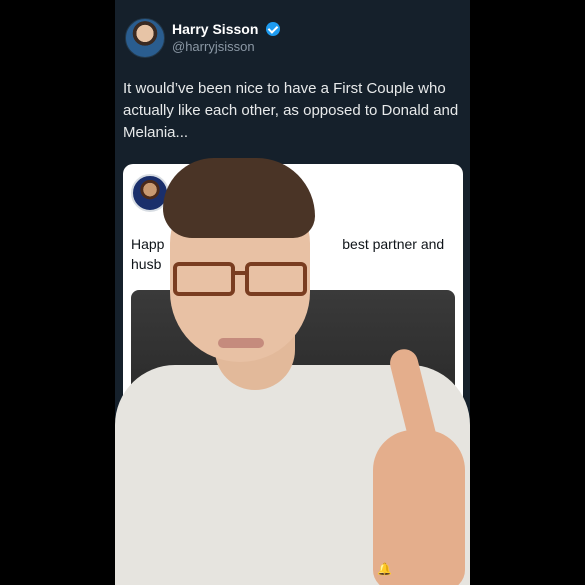 This screenshot has height=585, width=585. What do you see at coordinates (241, 343) in the screenshot?
I see `presenter-mouth` at bounding box center [241, 343].